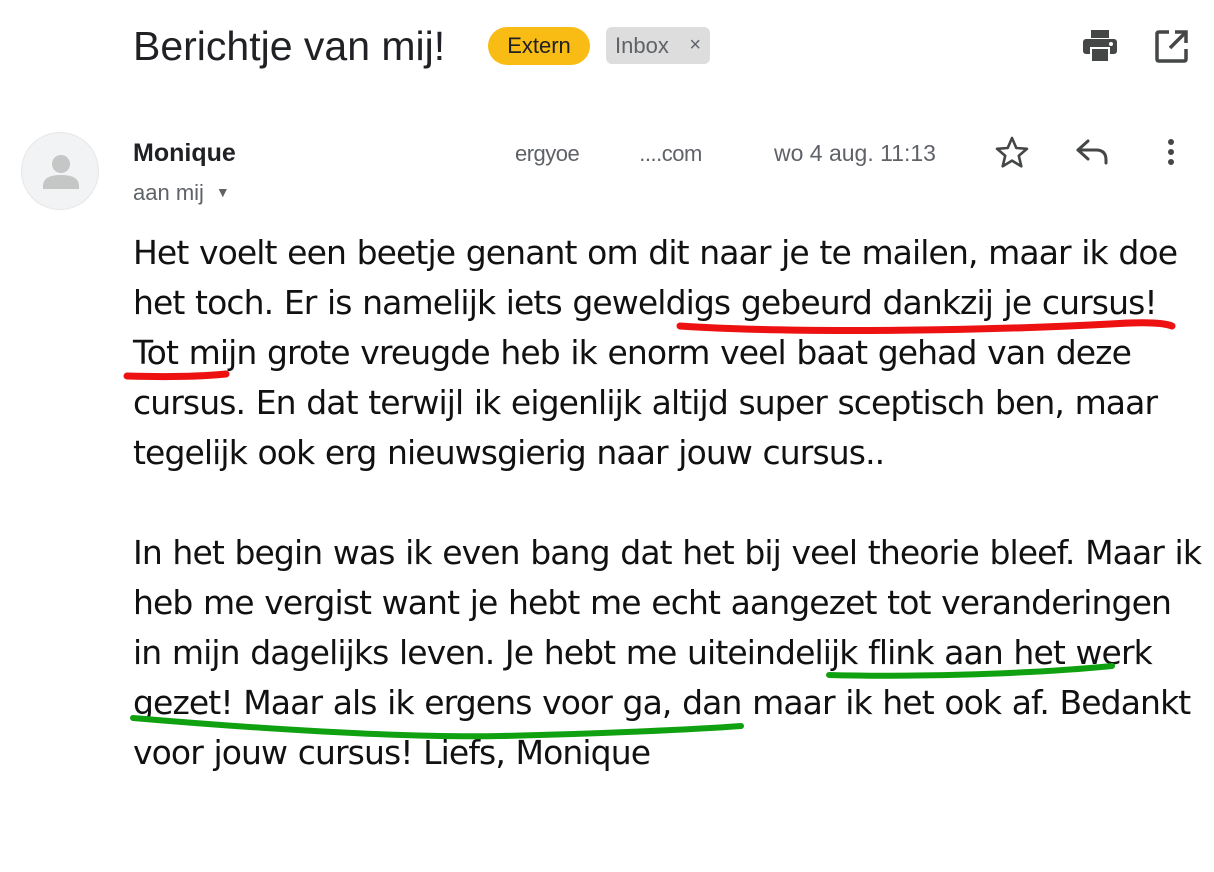 Image resolution: width=1214 pixels, height=872 pixels. What do you see at coordinates (168, 192) in the screenshot?
I see `recipient-label: aan mij` at bounding box center [168, 192].